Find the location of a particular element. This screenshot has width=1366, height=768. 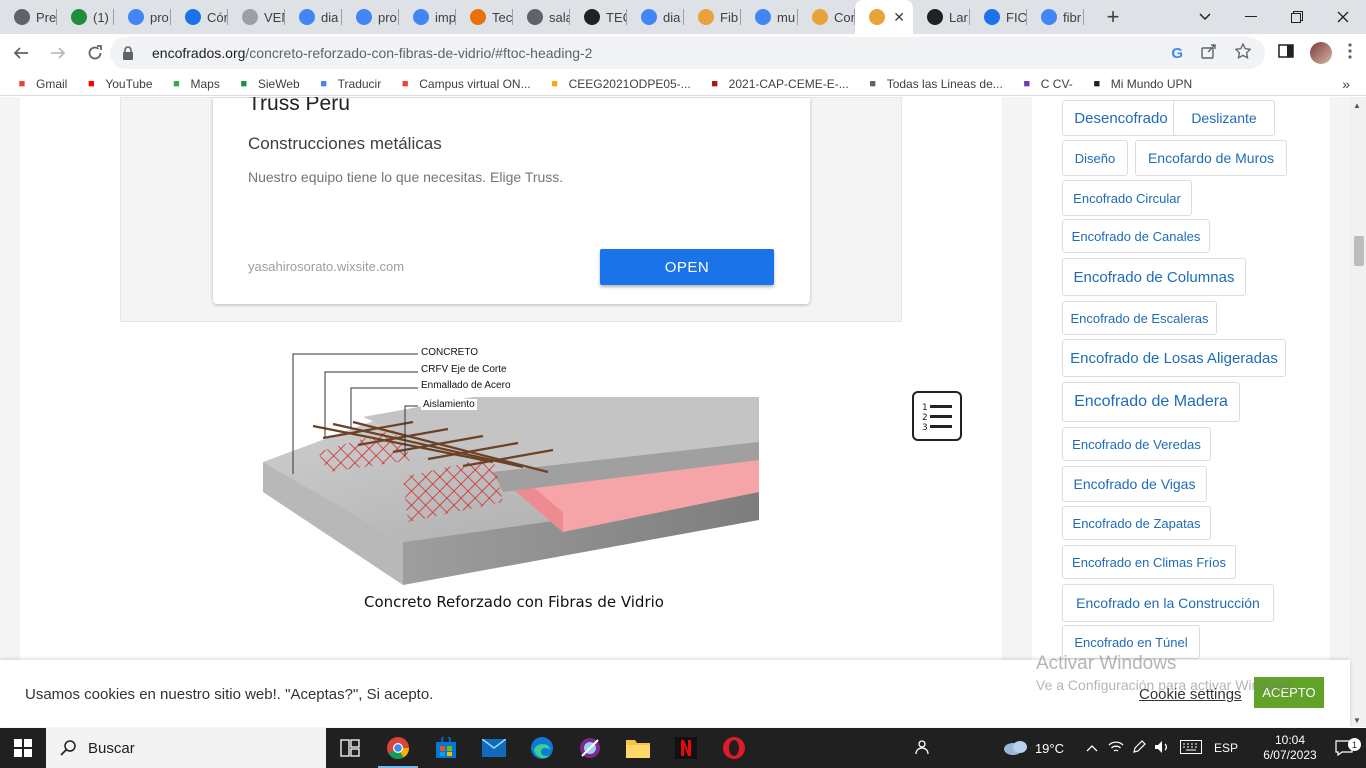

back-button is located at coordinates (21, 53).